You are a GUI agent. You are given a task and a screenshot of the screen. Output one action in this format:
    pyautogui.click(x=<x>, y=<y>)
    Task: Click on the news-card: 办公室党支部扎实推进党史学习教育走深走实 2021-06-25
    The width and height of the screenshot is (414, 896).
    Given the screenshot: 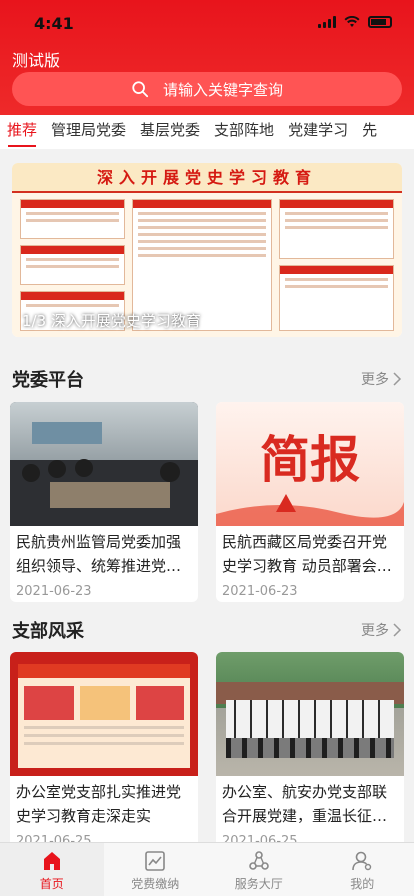 What is the action you would take?
    pyautogui.click(x=104, y=752)
    